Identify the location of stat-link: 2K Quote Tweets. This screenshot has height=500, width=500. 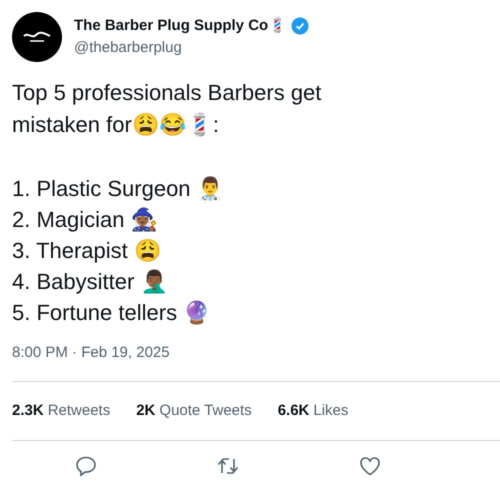
(194, 411).